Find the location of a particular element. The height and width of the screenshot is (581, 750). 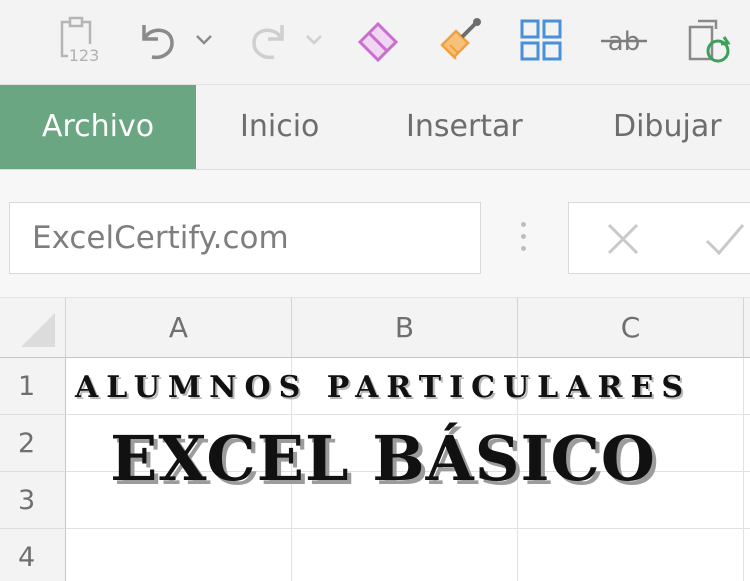

row-header-4: 4 is located at coordinates (33, 555).